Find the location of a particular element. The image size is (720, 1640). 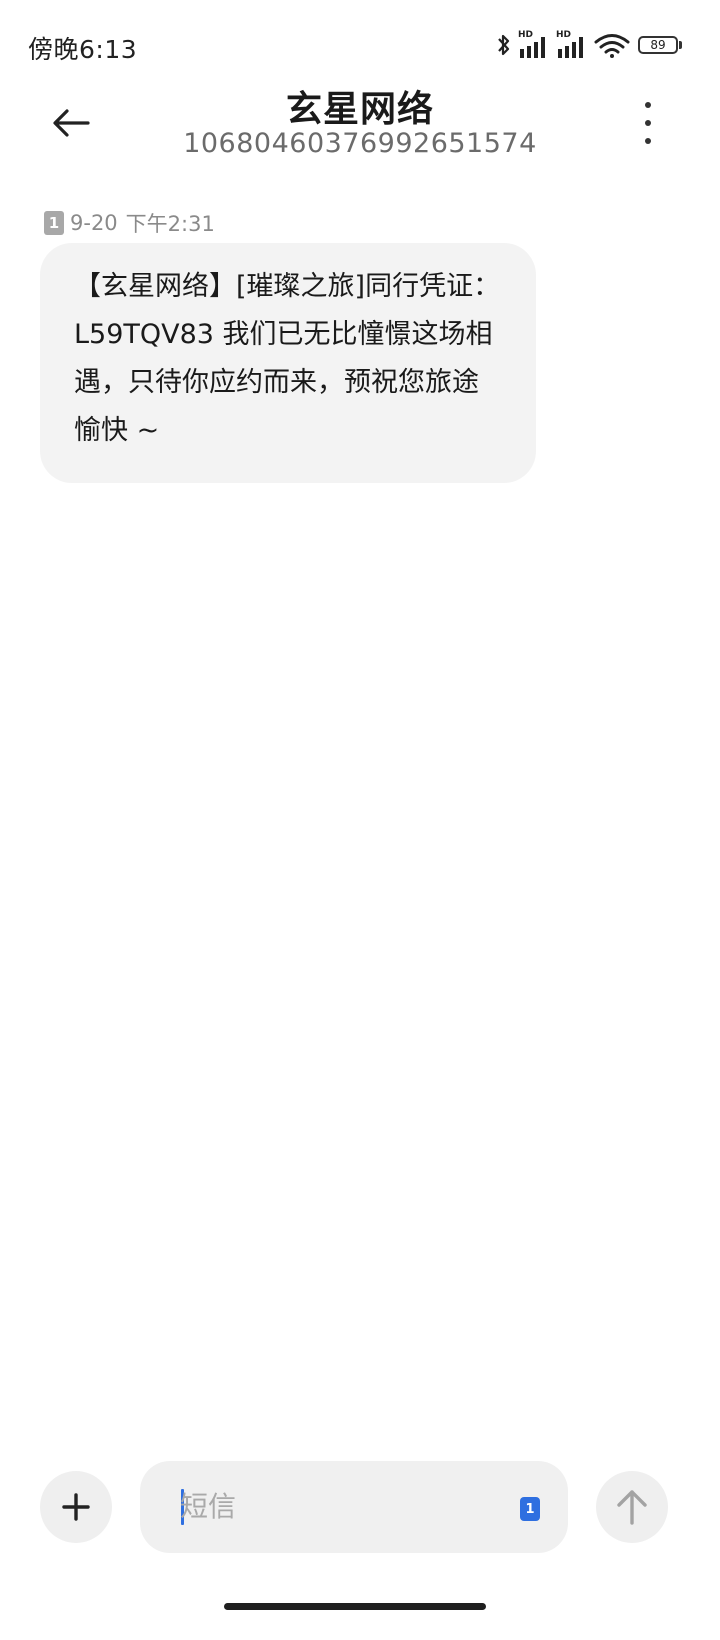

sim-select-button: 1 is located at coordinates (530, 1509).